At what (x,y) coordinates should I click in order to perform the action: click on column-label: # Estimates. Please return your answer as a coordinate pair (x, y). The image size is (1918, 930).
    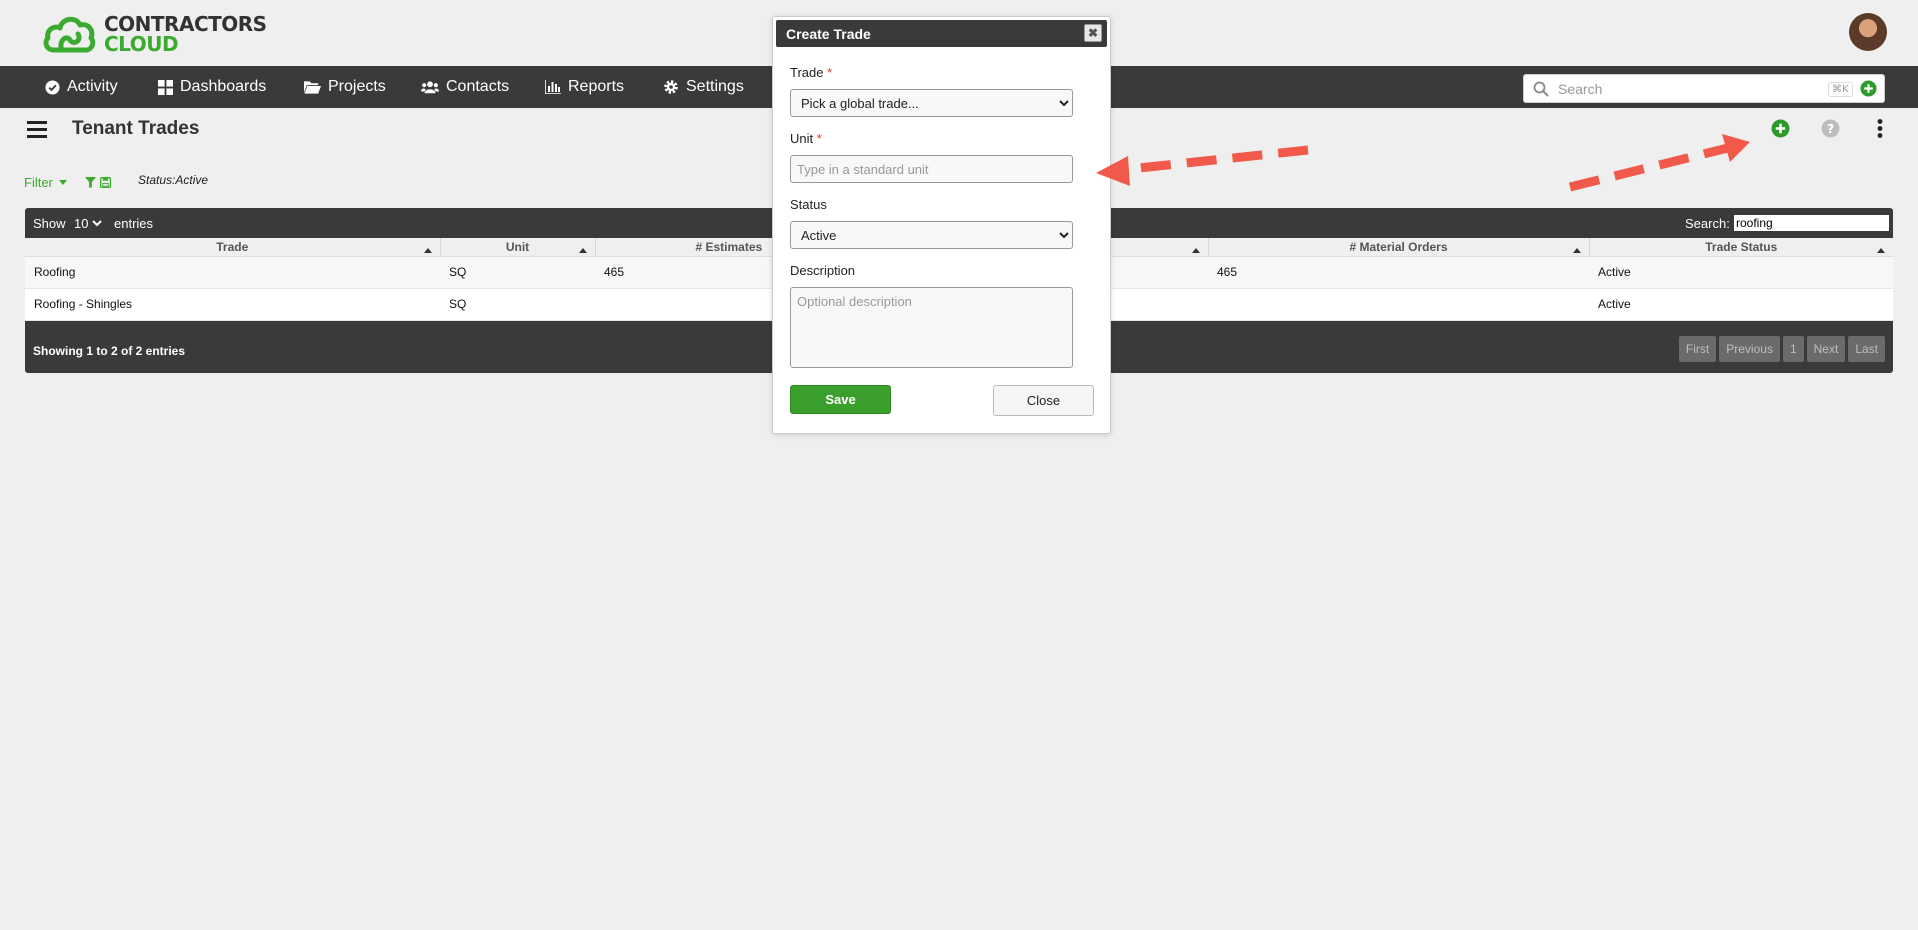
    Looking at the image, I should click on (729, 246).